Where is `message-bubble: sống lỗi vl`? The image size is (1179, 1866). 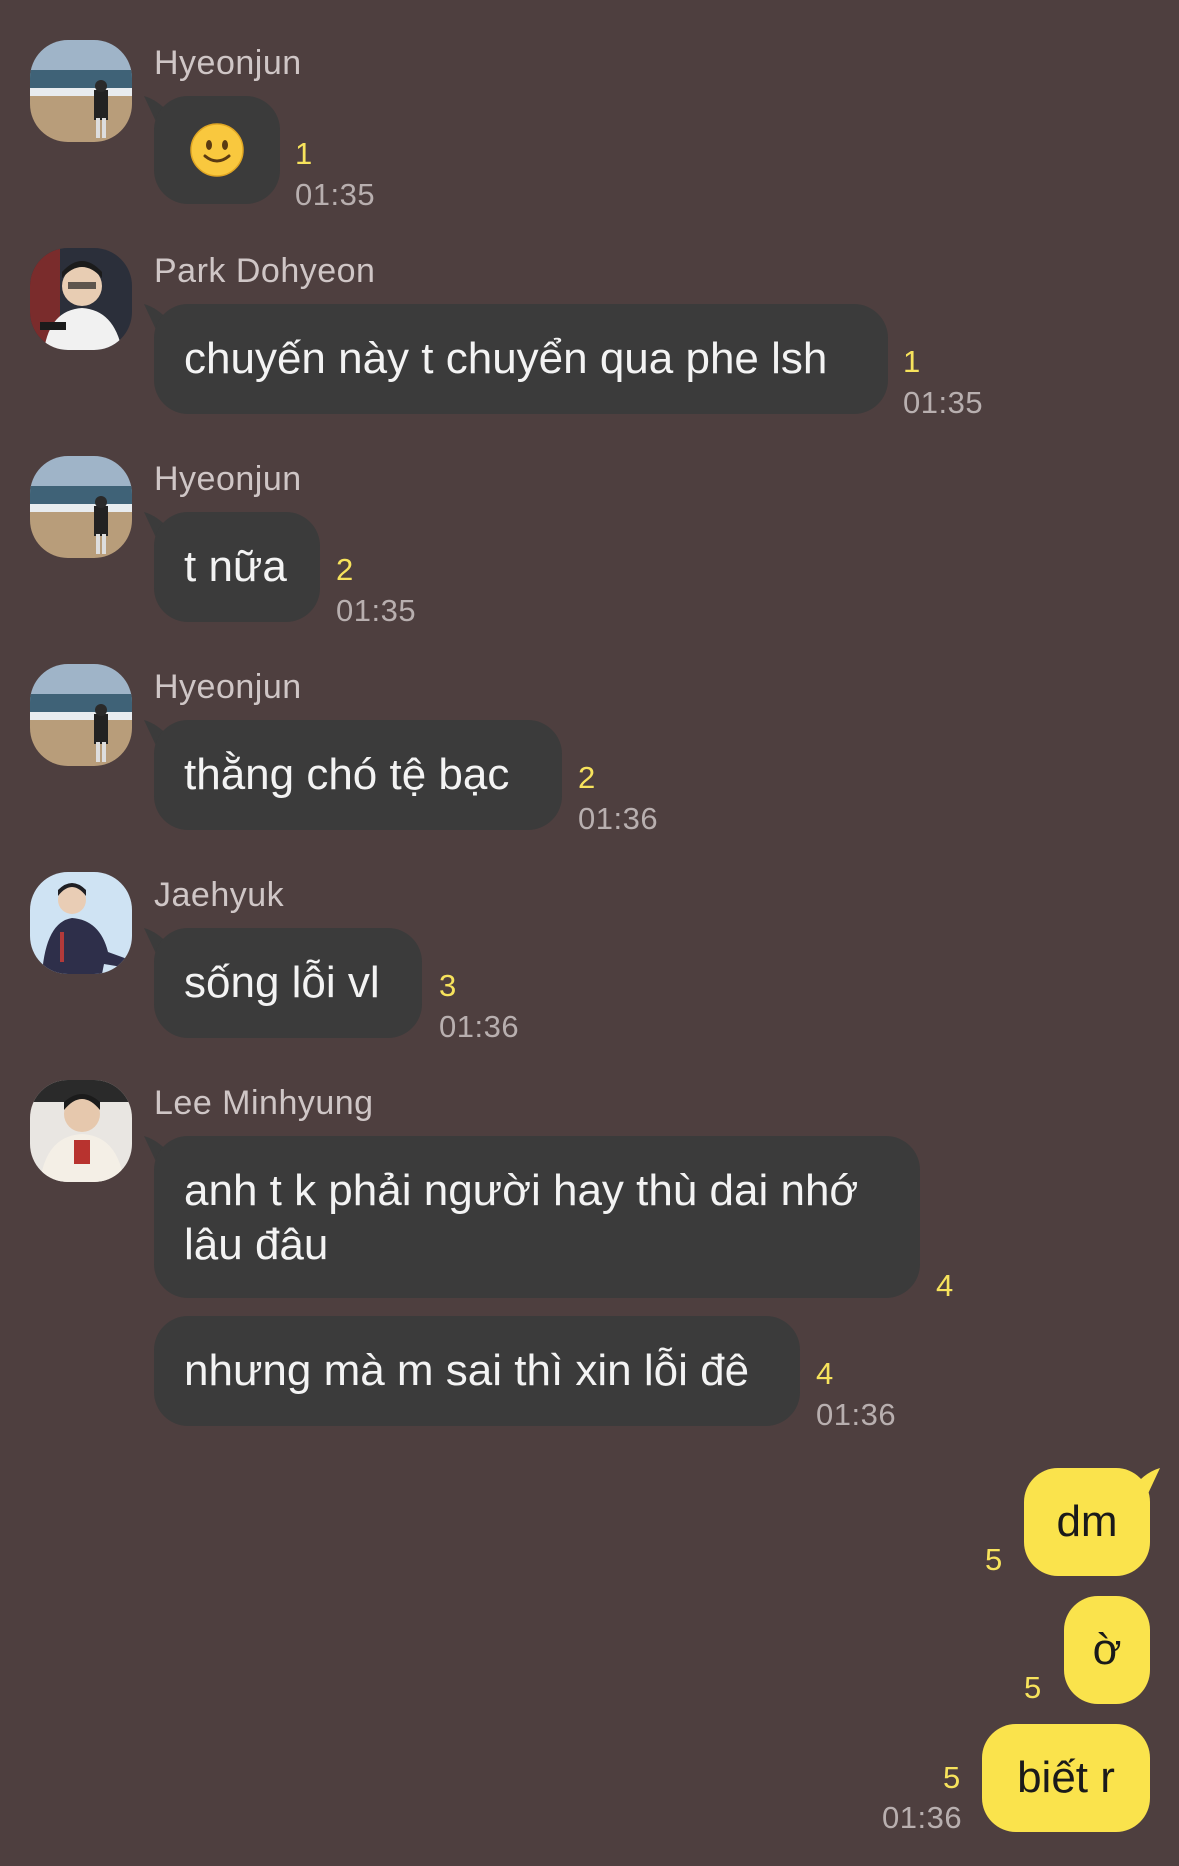 message-bubble: sống lỗi vl is located at coordinates (288, 983).